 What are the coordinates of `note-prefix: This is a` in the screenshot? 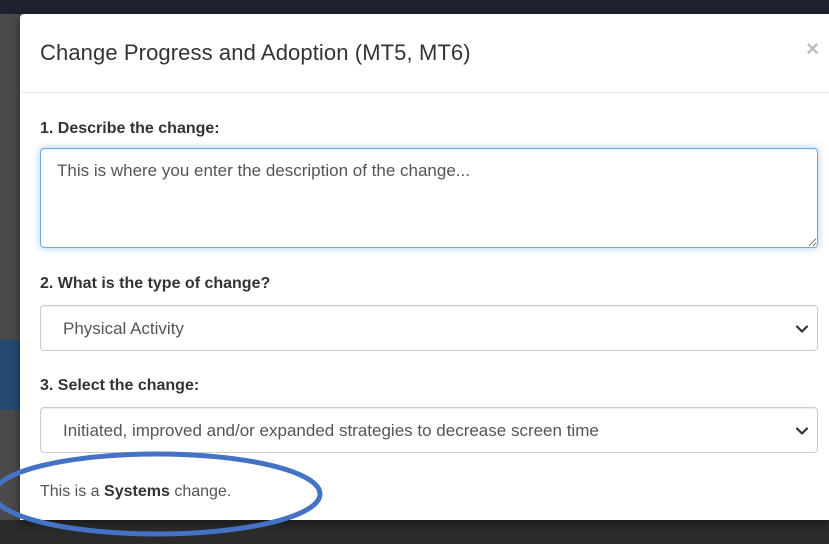 It's located at (70, 491).